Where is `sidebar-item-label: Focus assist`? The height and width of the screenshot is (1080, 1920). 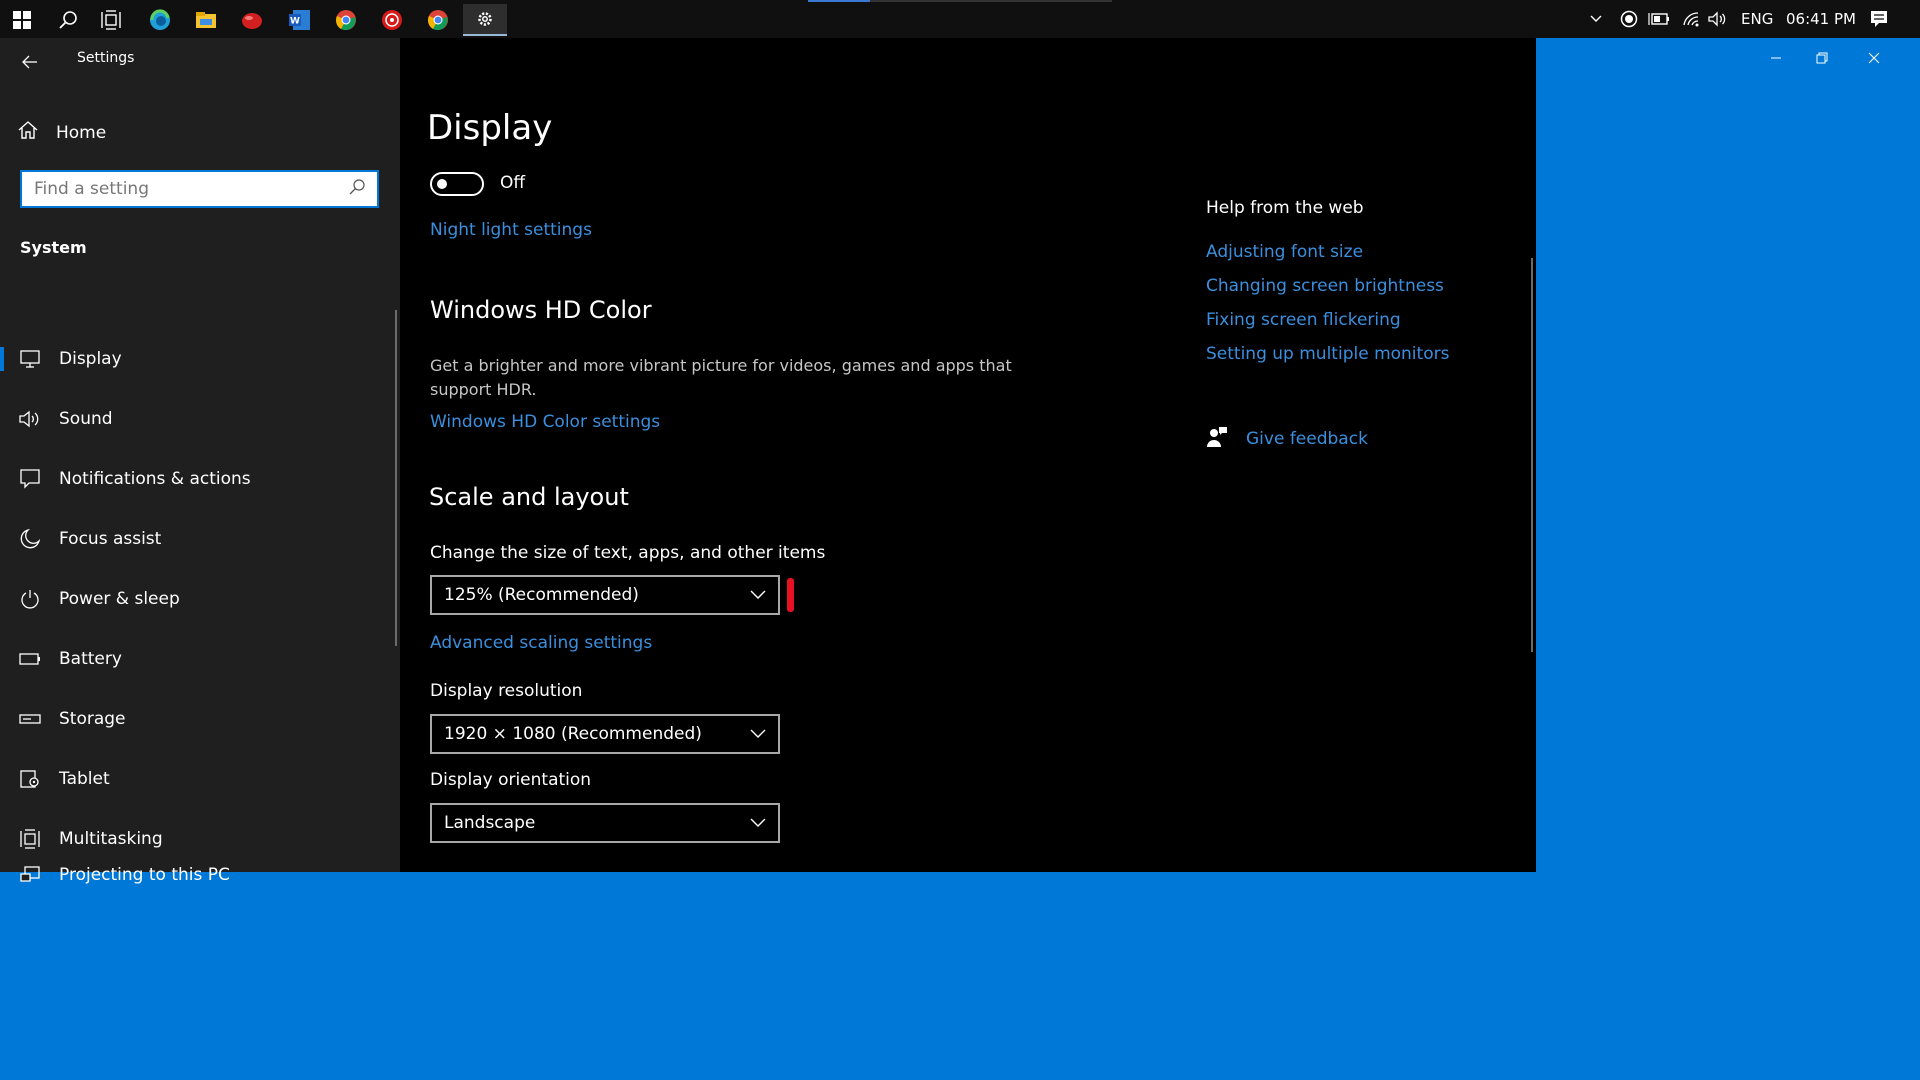
sidebar-item-label: Focus assist is located at coordinates (110, 539).